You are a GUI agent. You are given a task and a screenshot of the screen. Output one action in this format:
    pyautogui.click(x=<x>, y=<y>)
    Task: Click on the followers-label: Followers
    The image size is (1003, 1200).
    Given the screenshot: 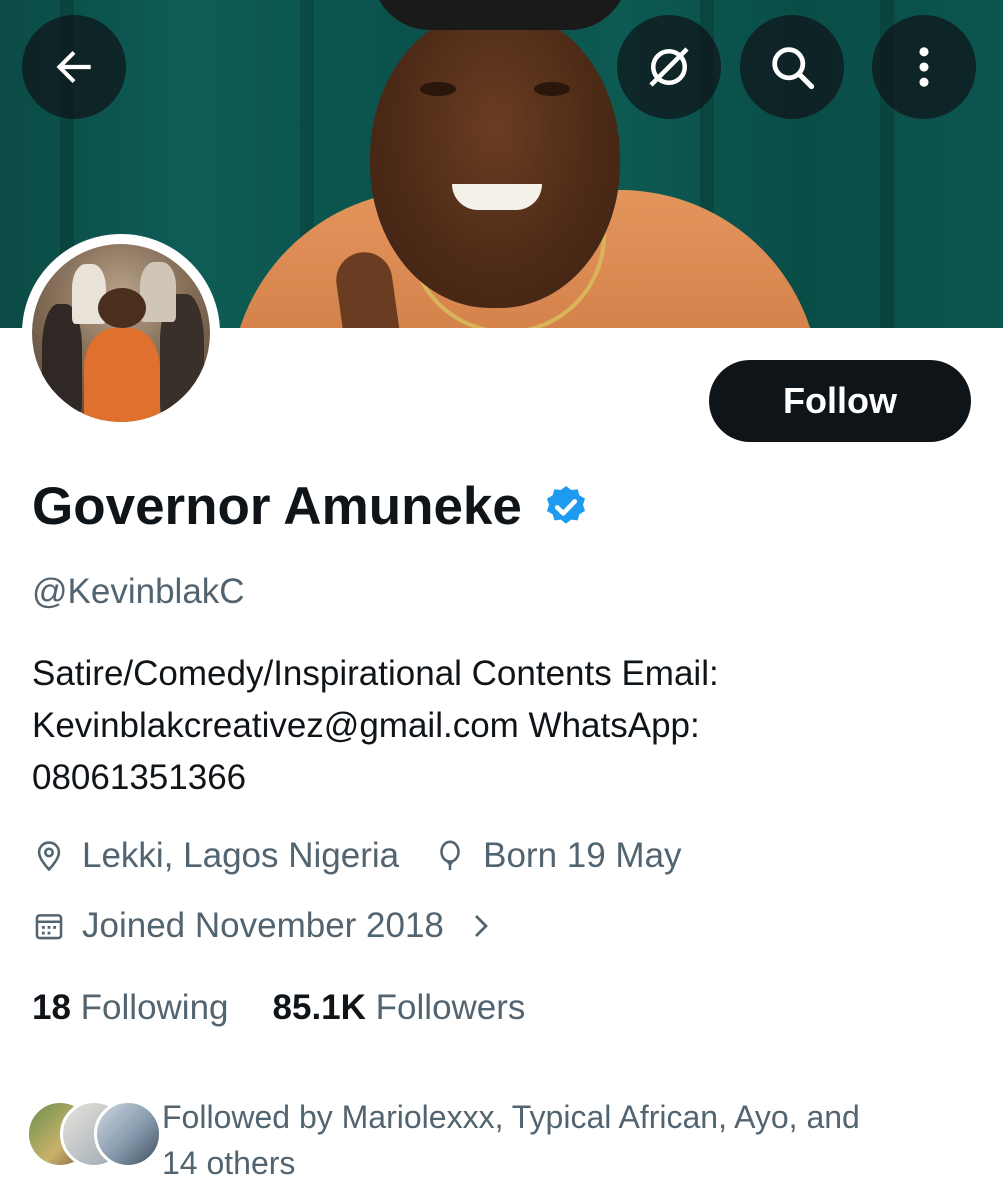 What is the action you would take?
    pyautogui.click(x=450, y=1007)
    